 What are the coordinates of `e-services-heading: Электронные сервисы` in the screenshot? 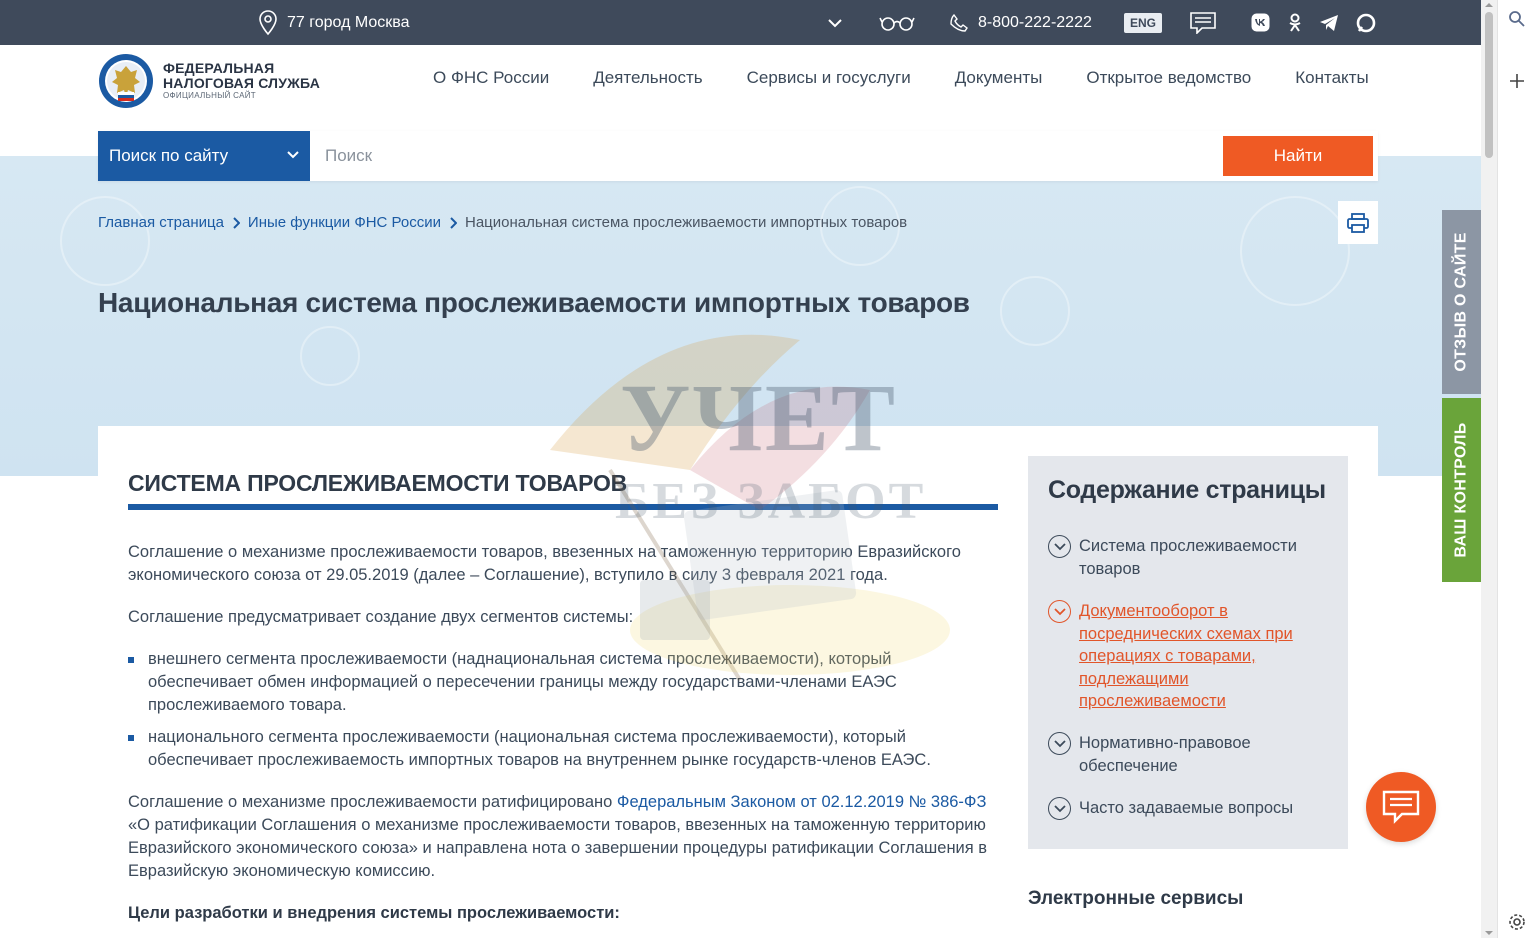 It's located at (1136, 898).